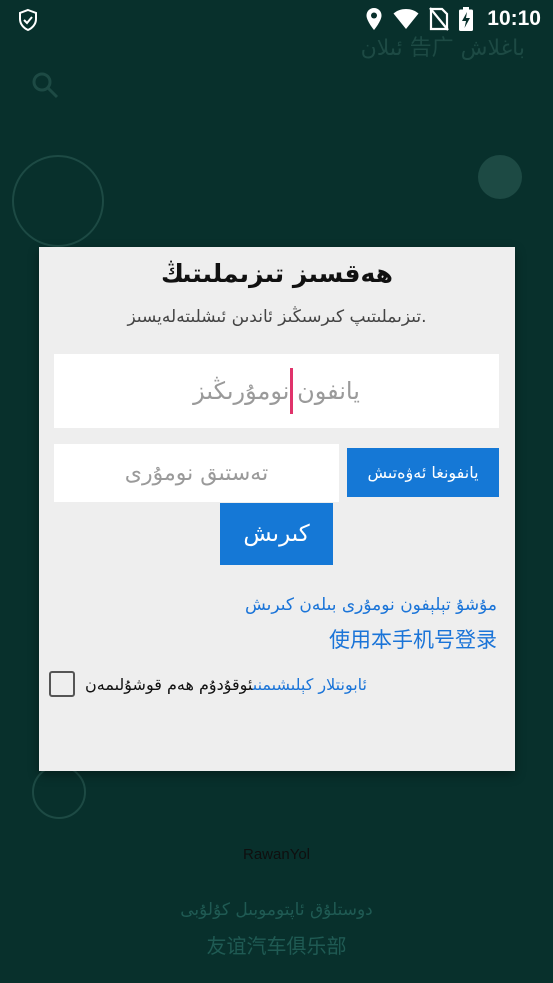 Image resolution: width=553 pixels, height=983 pixels. I want to click on phone-number-input: يانفون نومۇرىڭىز, so click(276, 391).